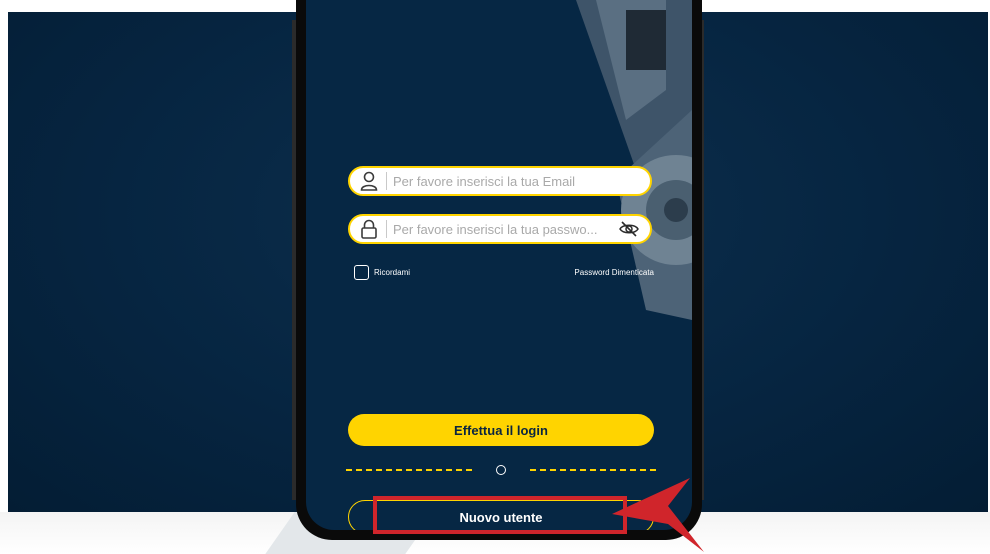 The image size is (990, 554). Describe the element at coordinates (658, 515) in the screenshot. I see `annotation-arrow-icon` at that location.